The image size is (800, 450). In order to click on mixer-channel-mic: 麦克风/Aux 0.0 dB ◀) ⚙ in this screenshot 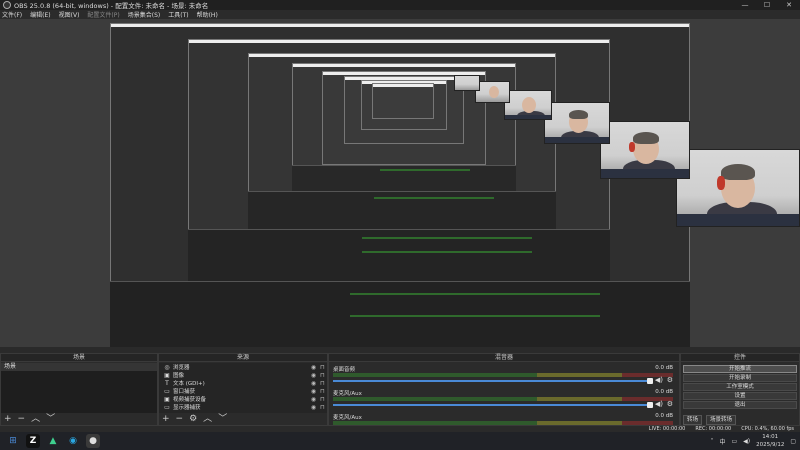, I will do `click(503, 401)`.